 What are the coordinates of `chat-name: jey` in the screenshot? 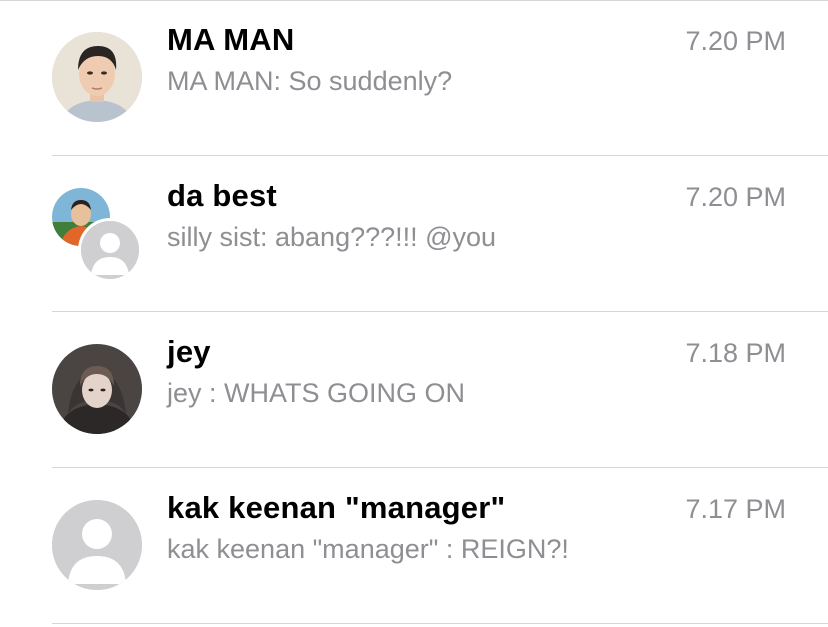 It's located at (189, 351).